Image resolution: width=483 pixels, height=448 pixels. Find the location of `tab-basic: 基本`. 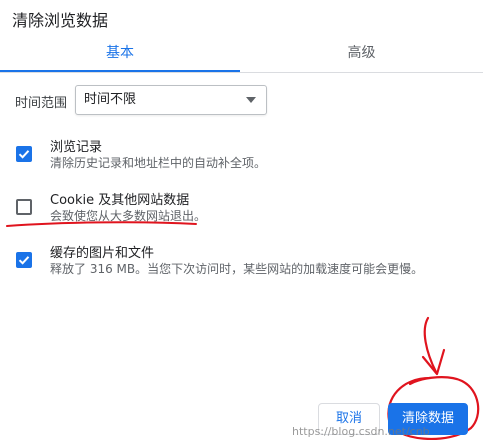

tab-basic: 基本 is located at coordinates (120, 57).